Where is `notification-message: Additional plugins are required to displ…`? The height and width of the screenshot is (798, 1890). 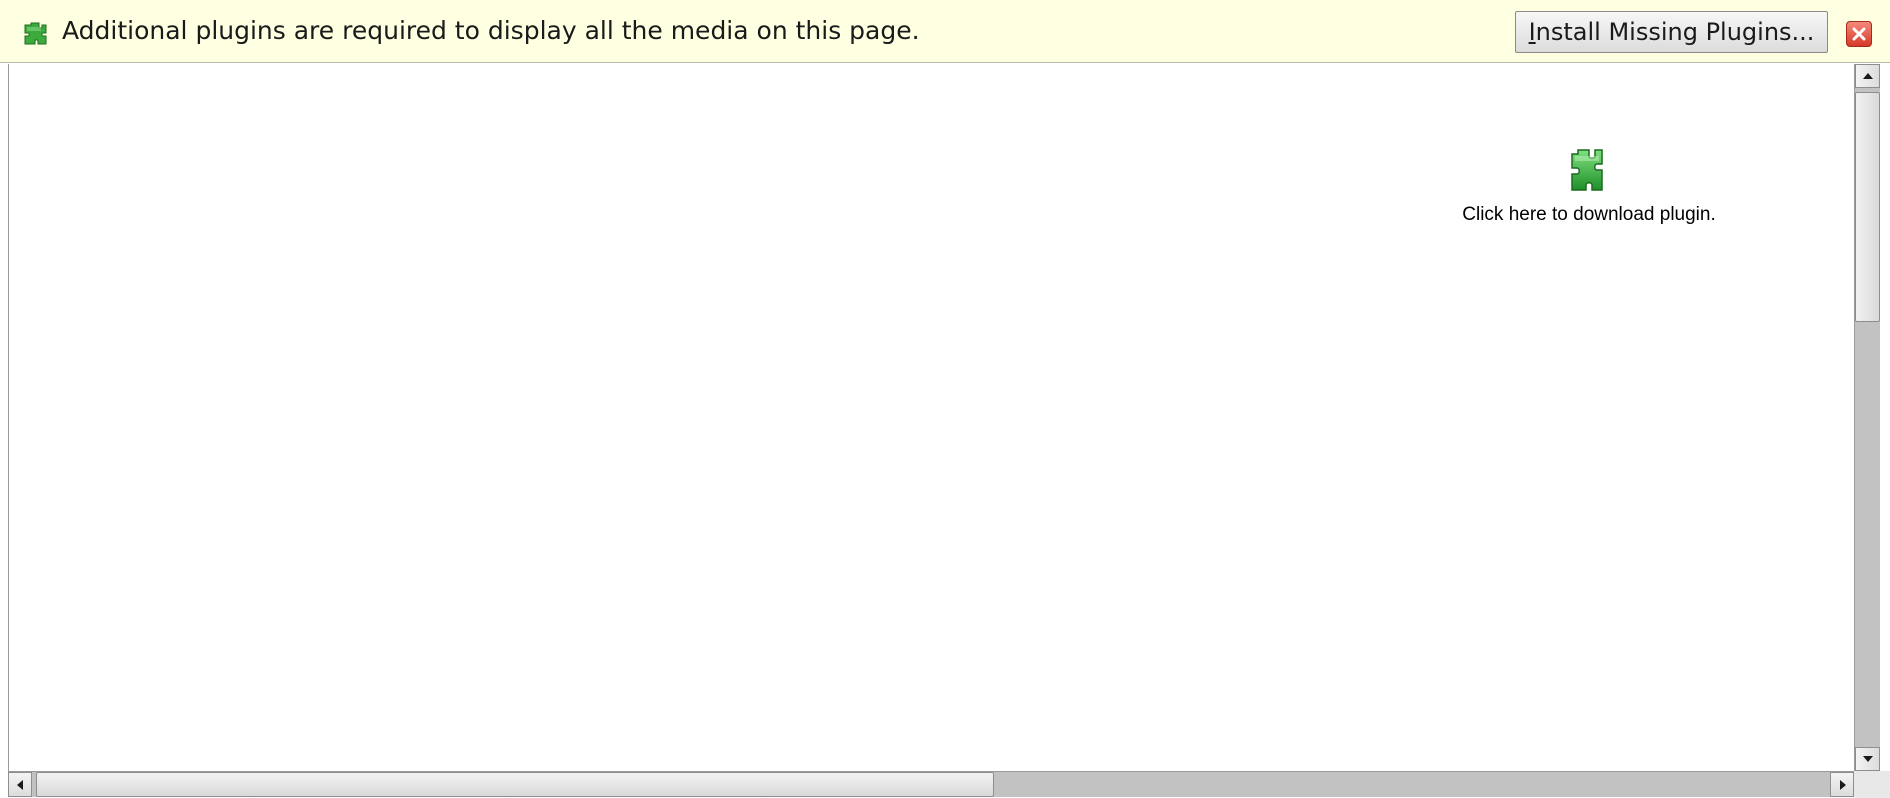 notification-message: Additional plugins are required to displ… is located at coordinates (491, 30).